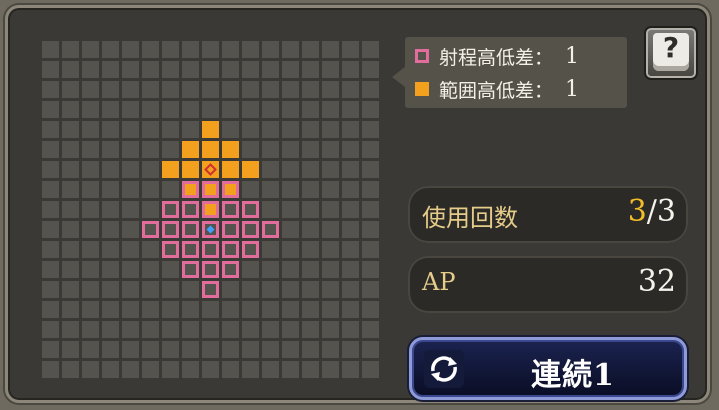  What do you see at coordinates (496, 57) in the screenshot?
I see `range-height-label: 射程高低差：` at bounding box center [496, 57].